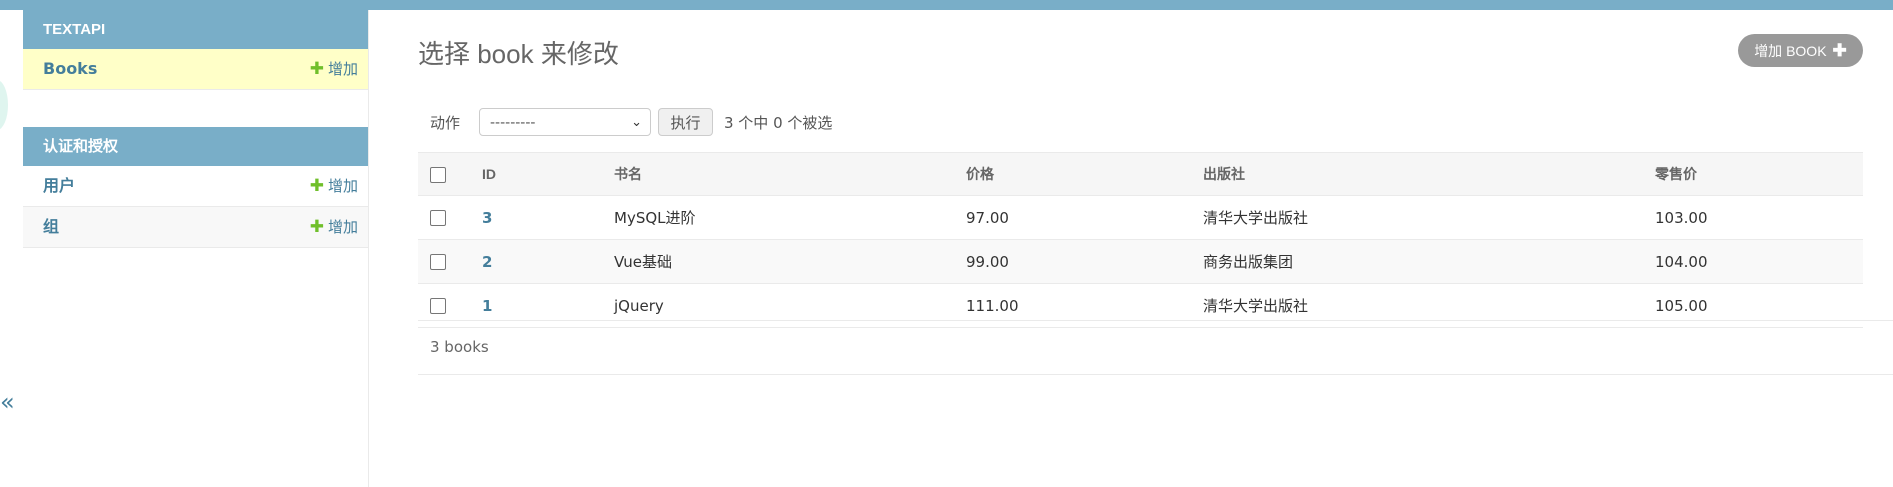 This screenshot has height=487, width=1893. I want to click on add-users-label: 增加, so click(342, 186).